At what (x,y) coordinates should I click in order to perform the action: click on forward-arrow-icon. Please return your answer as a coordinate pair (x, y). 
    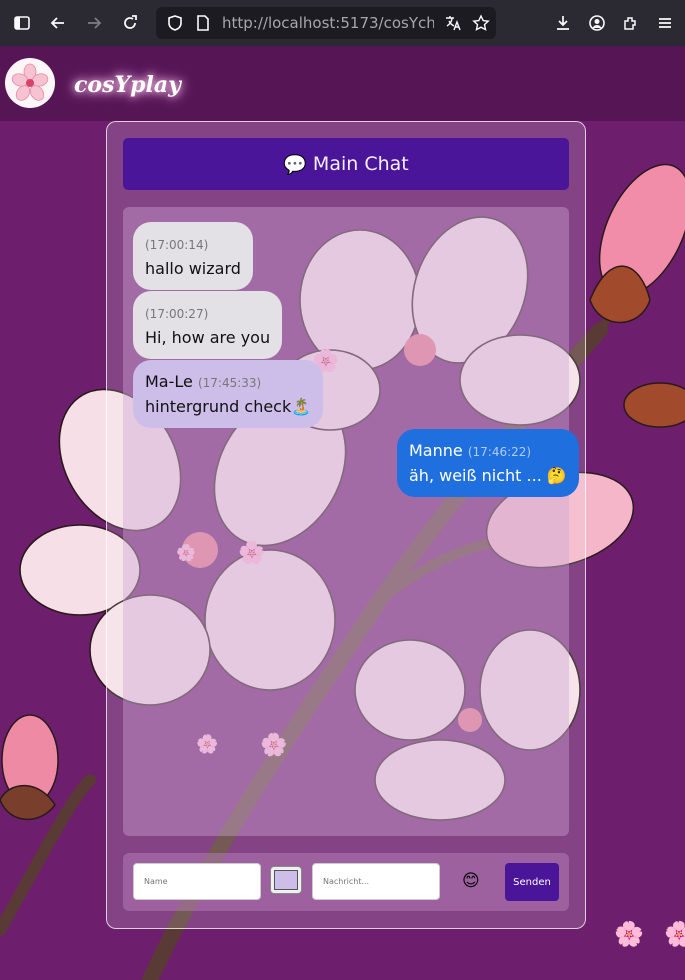
    Looking at the image, I should click on (94, 23).